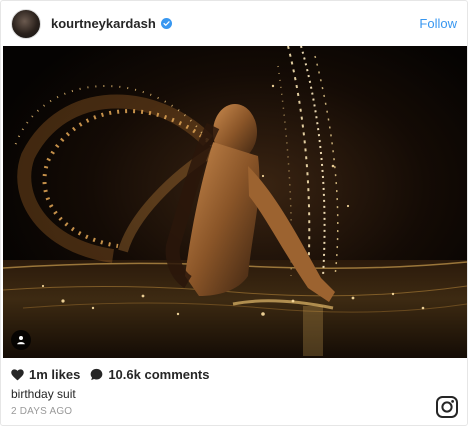 This screenshot has height=426, width=468. I want to click on heart-icon, so click(17, 374).